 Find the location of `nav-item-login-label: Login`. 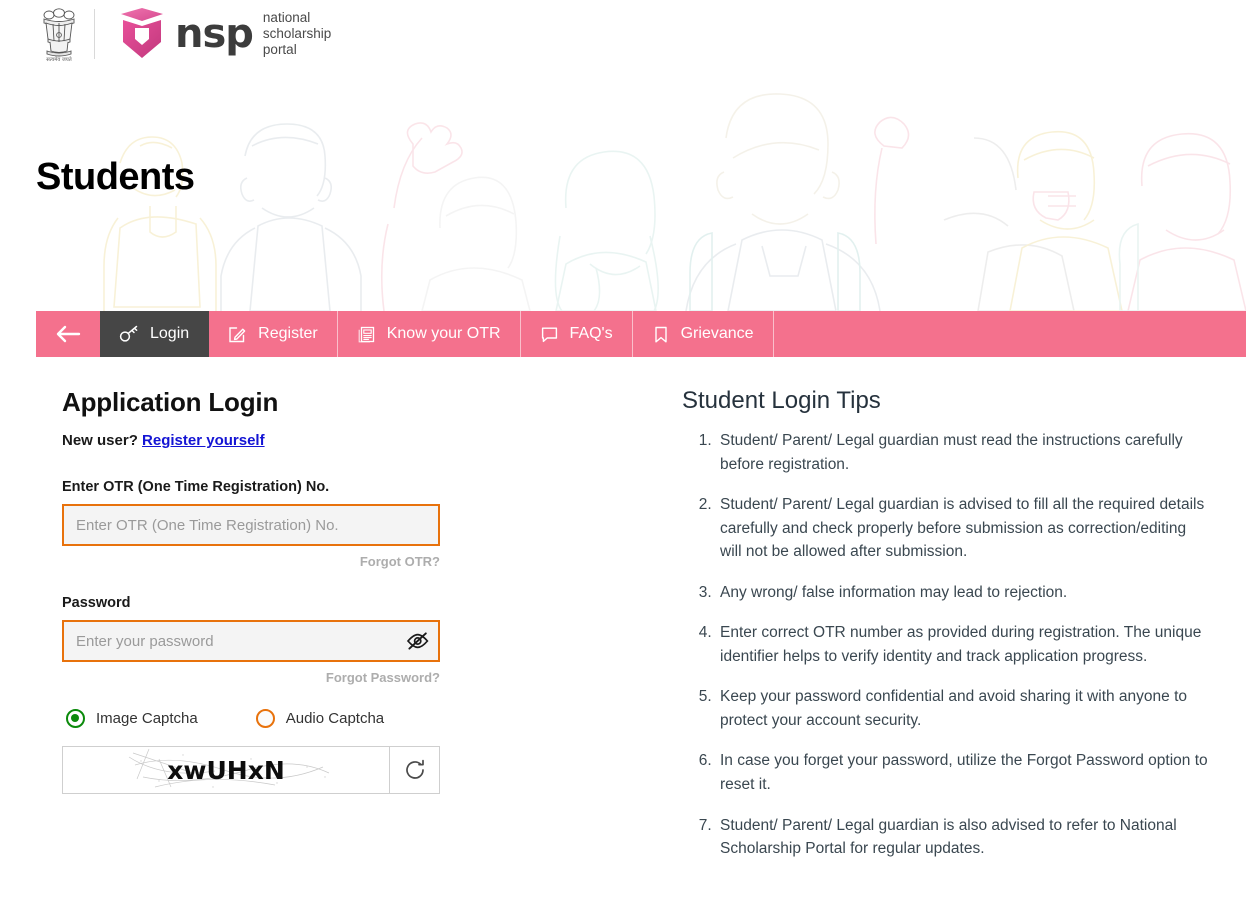

nav-item-login-label: Login is located at coordinates (170, 333).